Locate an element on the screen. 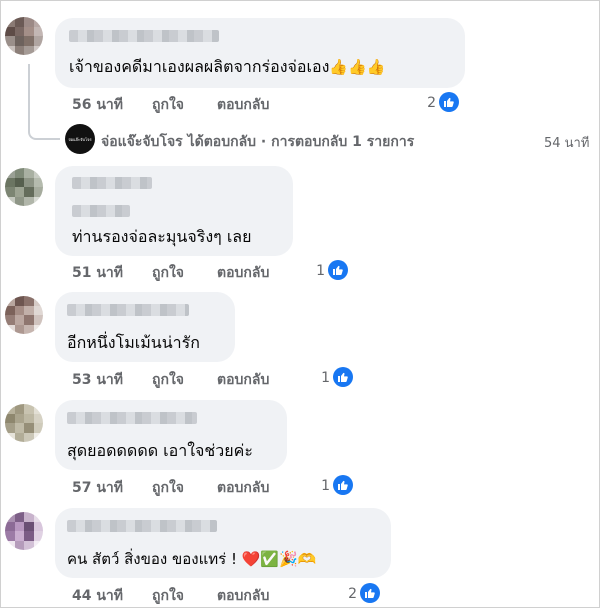  comment-text: เจ้าของคดีมาเองผลผลิตจากร่องจ่อเอง👍👍👍 is located at coordinates (227, 67).